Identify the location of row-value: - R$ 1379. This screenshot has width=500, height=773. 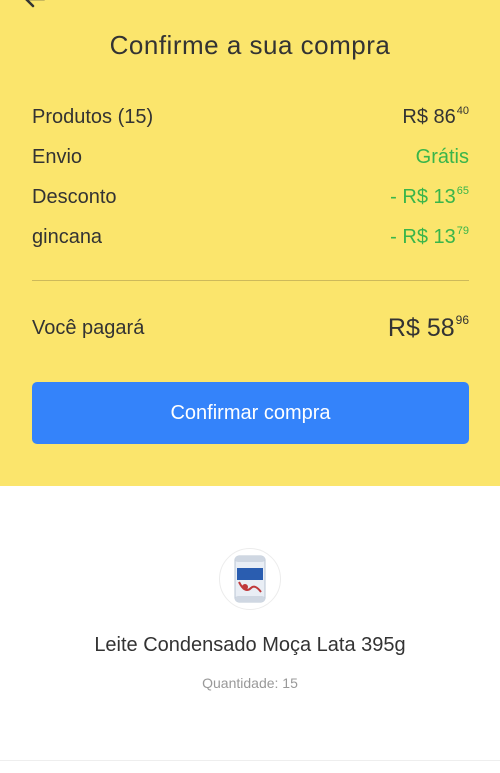
(429, 236).